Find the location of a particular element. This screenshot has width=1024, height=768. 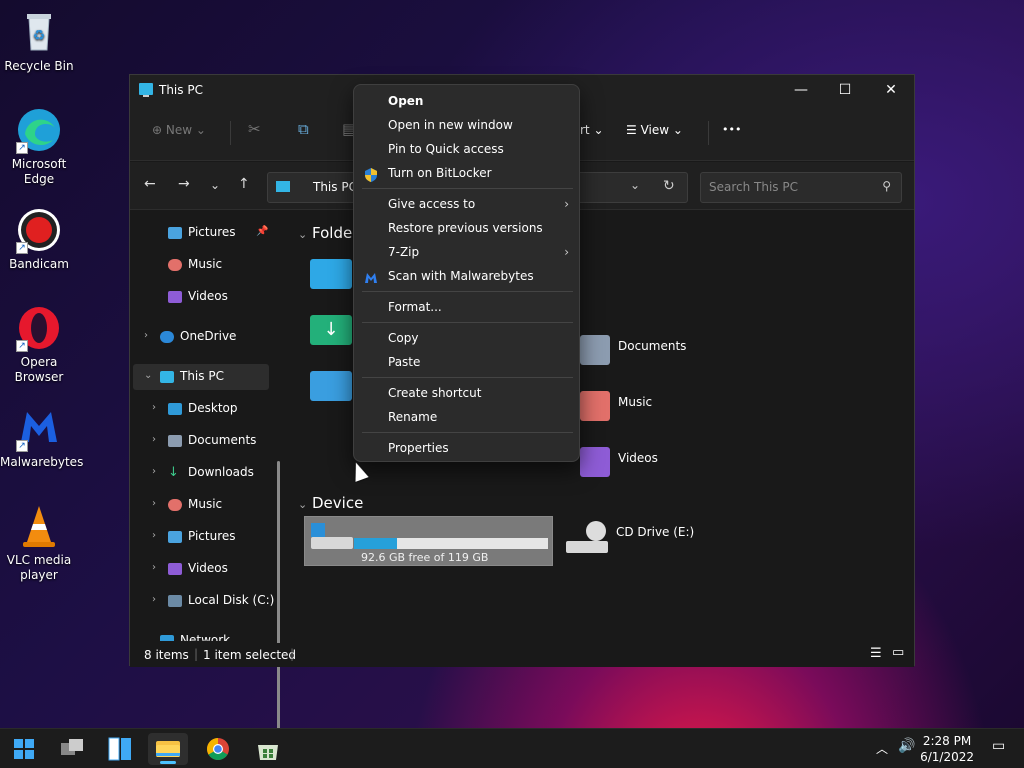

desktop-icon-opera: ↗ Opera Browser is located at coordinates (39, 344).